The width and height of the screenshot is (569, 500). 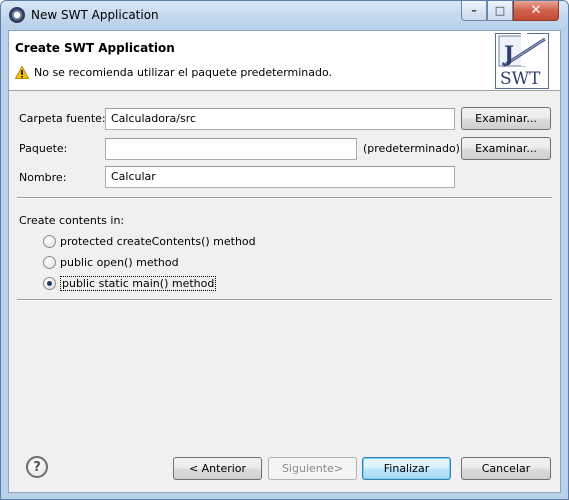 What do you see at coordinates (500, 11) in the screenshot?
I see `maximize-button: □` at bounding box center [500, 11].